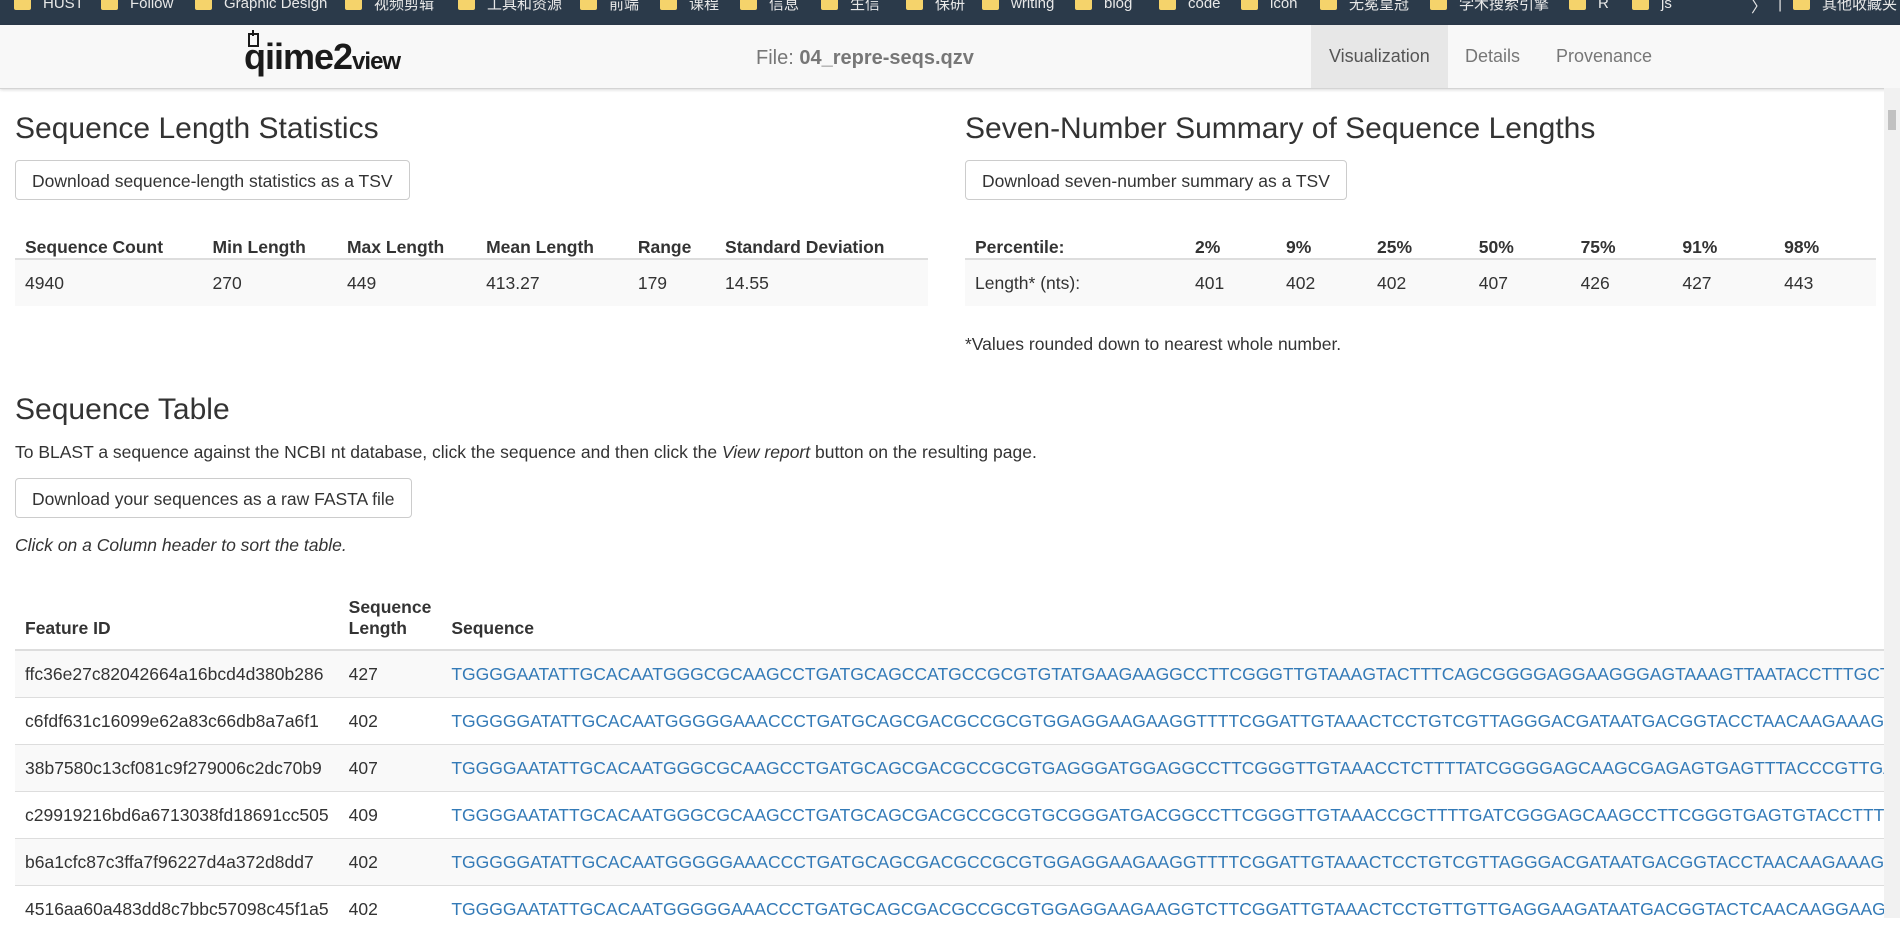 The width and height of the screenshot is (1900, 932). What do you see at coordinates (552, 282) in the screenshot?
I see `table-cell: 413.27` at bounding box center [552, 282].